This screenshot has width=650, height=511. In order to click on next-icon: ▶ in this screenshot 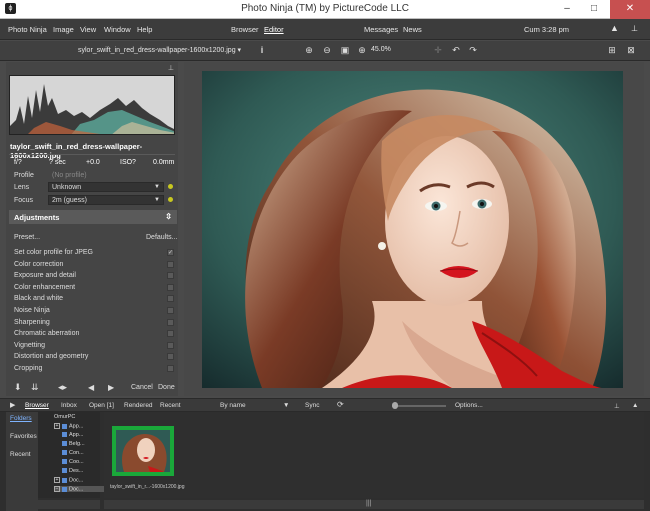, I will do `click(111, 387)`.